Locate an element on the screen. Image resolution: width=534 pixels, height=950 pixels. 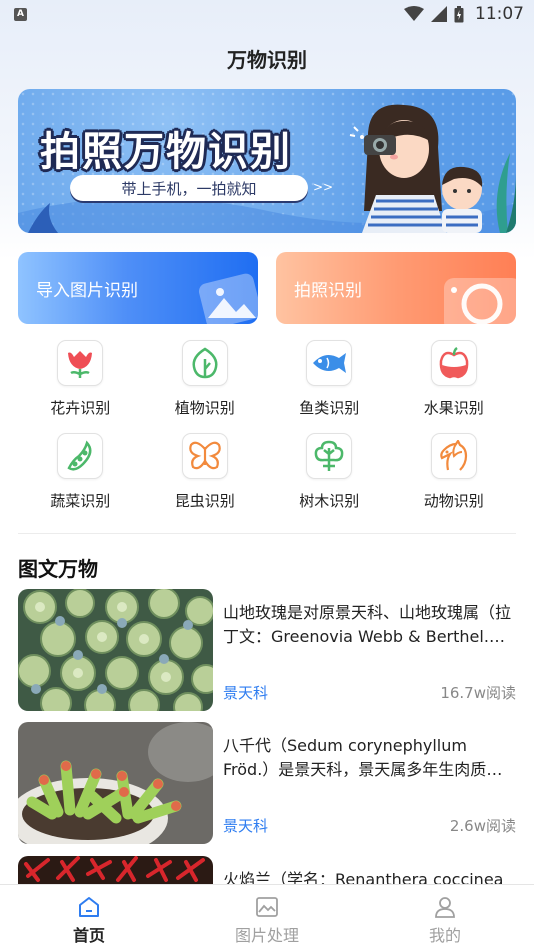
category-label: 鱼类识别 is located at coordinates (329, 408).